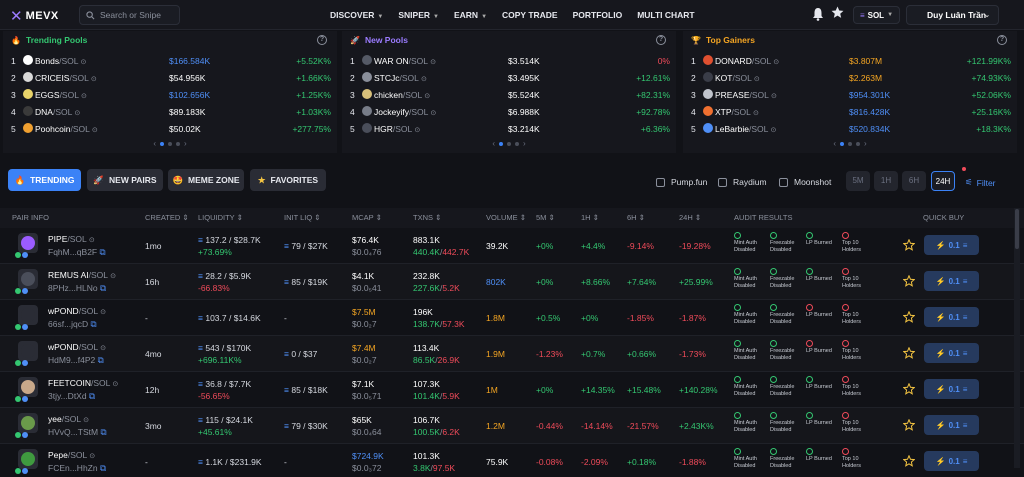 The height and width of the screenshot is (477, 1024). What do you see at coordinates (170, 77) in the screenshot?
I see `pool-row: 2 CRICEIS/SOL ⊙ $54.956K +1.66K%` at bounding box center [170, 77].